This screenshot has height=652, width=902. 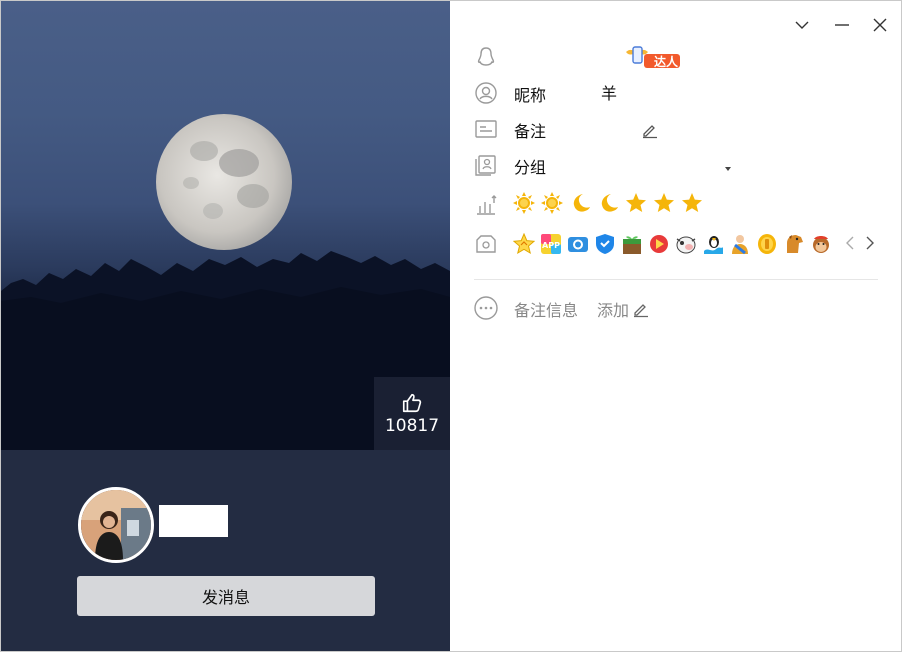 What do you see at coordinates (653, 57) in the screenshot?
I see `talent-badge: 达人` at bounding box center [653, 57].